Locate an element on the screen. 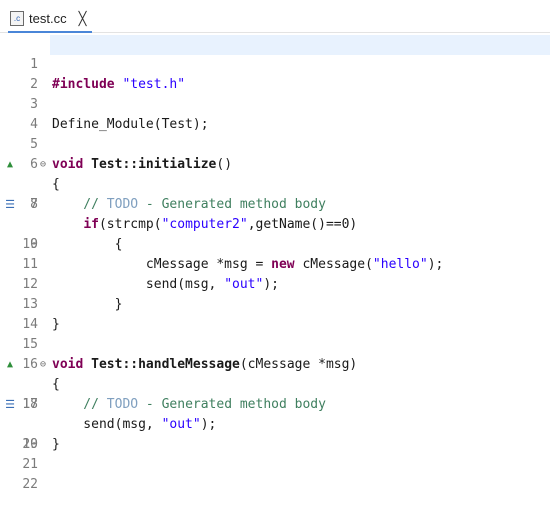 The width and height of the screenshot is (550, 515). tab-label: test.cc is located at coordinates (48, 18).